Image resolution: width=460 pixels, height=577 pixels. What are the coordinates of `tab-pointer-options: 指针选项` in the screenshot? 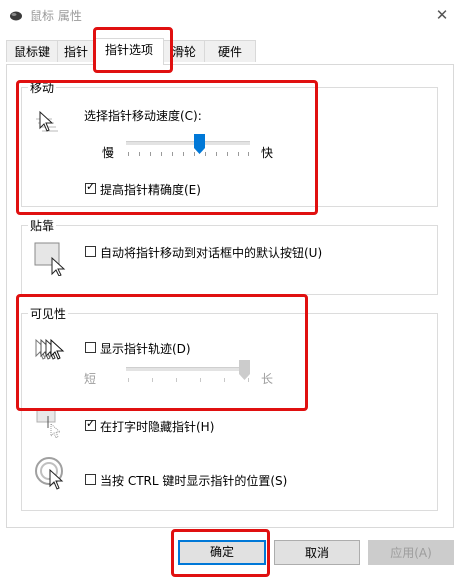 It's located at (129, 51).